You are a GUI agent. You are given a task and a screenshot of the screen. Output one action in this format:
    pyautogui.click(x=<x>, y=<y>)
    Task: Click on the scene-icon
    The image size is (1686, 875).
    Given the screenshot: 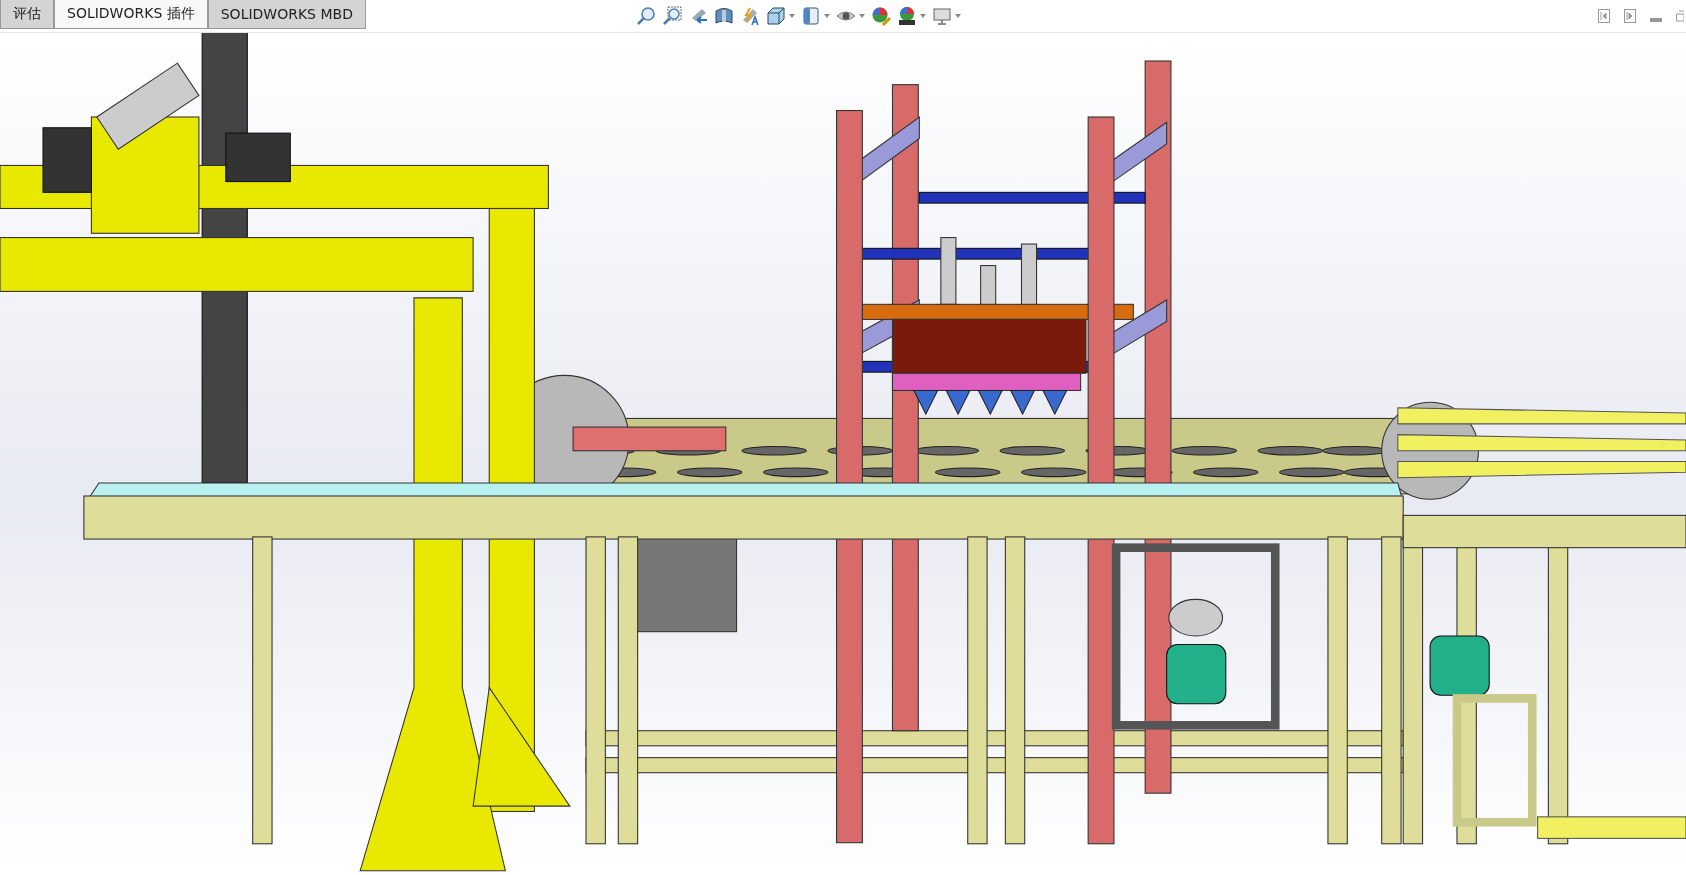 What is the action you would take?
    pyautogui.click(x=907, y=16)
    